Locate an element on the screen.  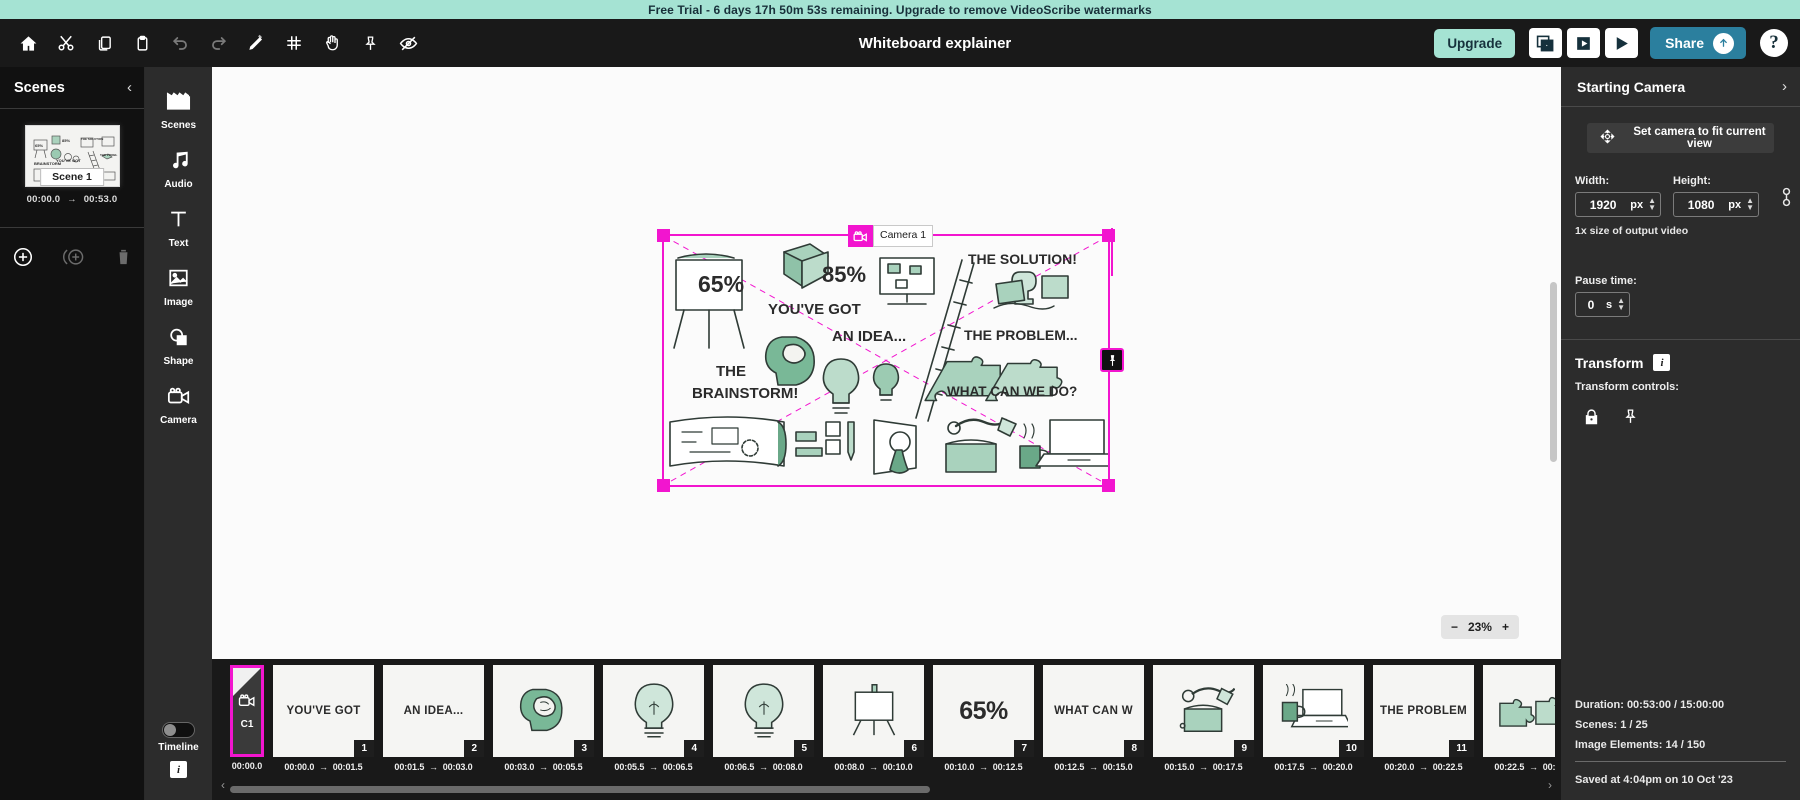
timeline-item-thumbnail: THE PROBLEM 11 is located at coordinates (1423, 711).